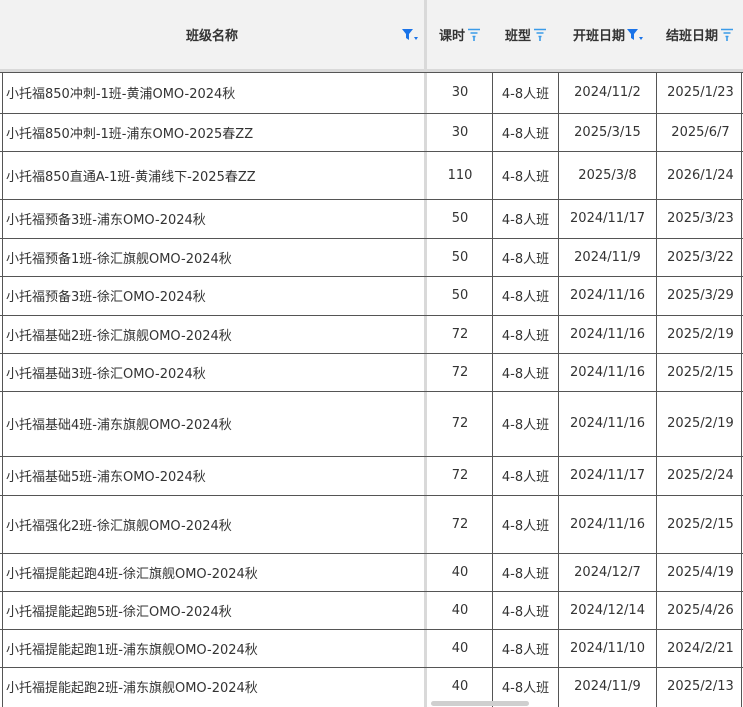 The image size is (743, 707). Describe the element at coordinates (526, 34) in the screenshot. I see `column-header-class-type: 班型` at that location.